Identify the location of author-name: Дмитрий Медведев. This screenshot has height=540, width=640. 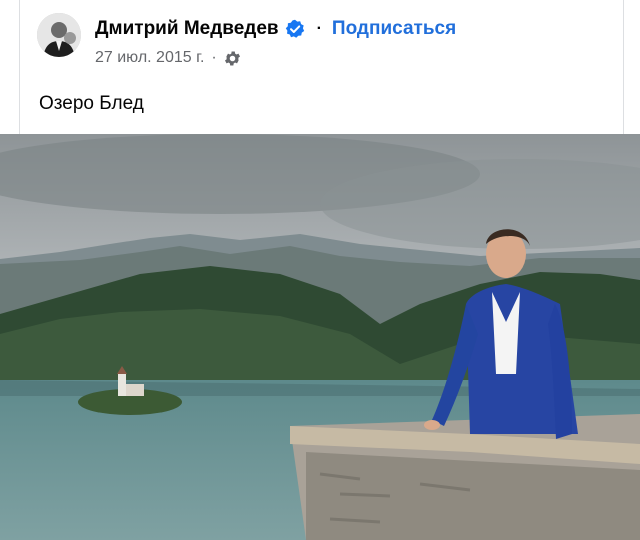
(187, 29).